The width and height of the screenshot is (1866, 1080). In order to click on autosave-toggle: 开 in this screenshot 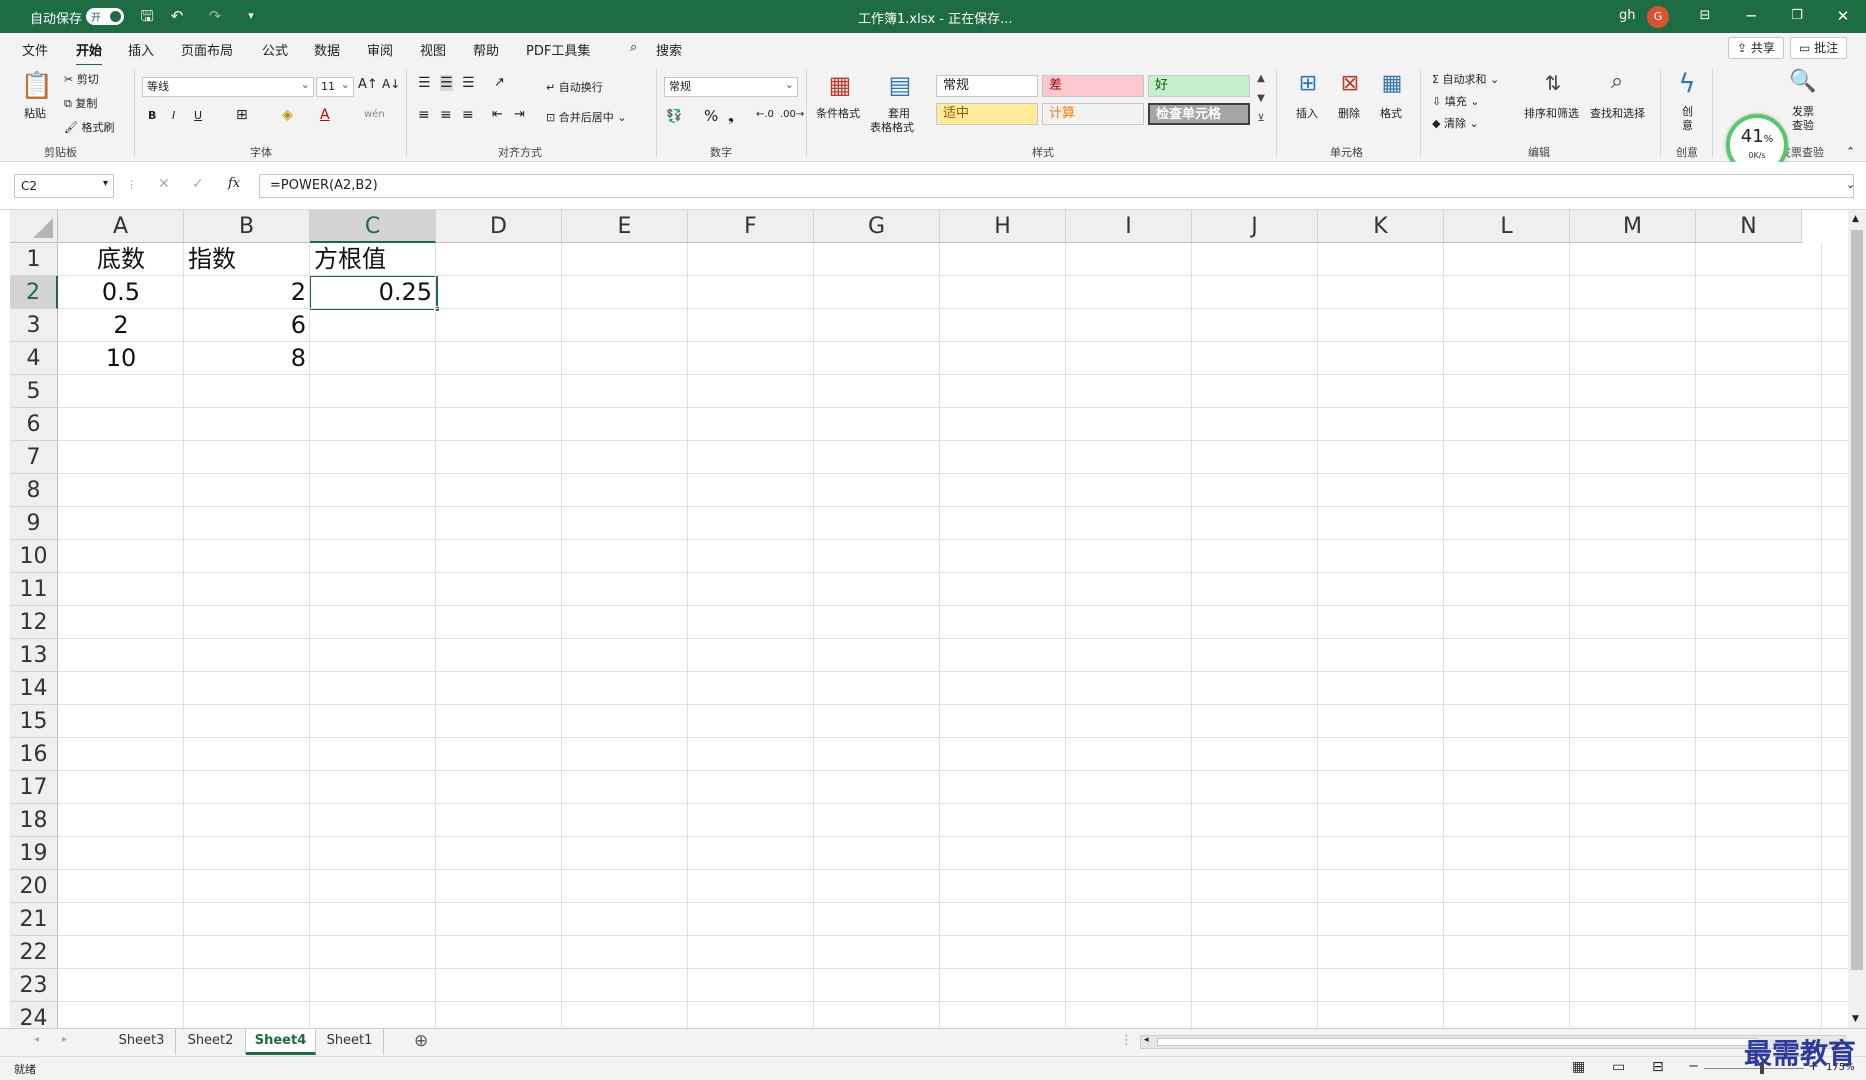, I will do `click(105, 16)`.